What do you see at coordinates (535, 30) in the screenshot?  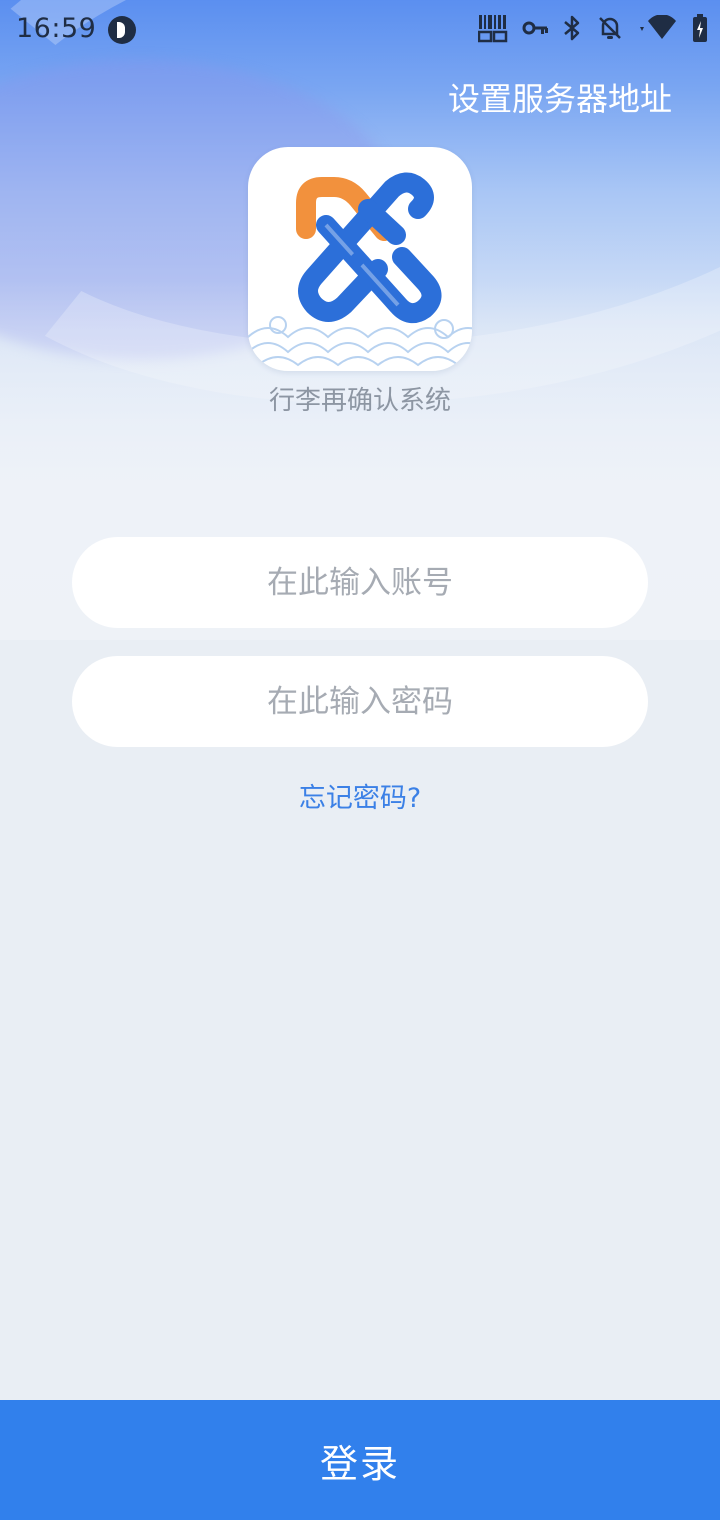 I see `vpn-key-icon` at bounding box center [535, 30].